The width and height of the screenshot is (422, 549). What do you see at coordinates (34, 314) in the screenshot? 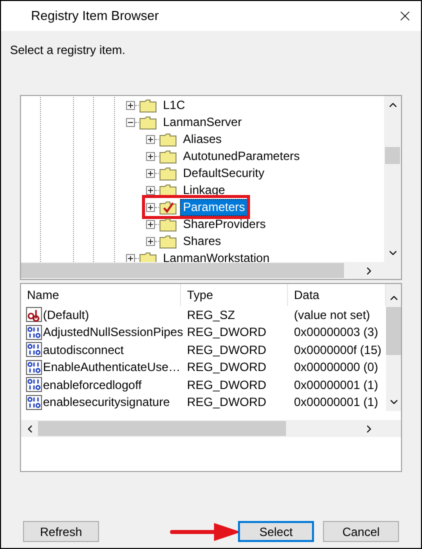
I see `string-value-icon` at bounding box center [34, 314].